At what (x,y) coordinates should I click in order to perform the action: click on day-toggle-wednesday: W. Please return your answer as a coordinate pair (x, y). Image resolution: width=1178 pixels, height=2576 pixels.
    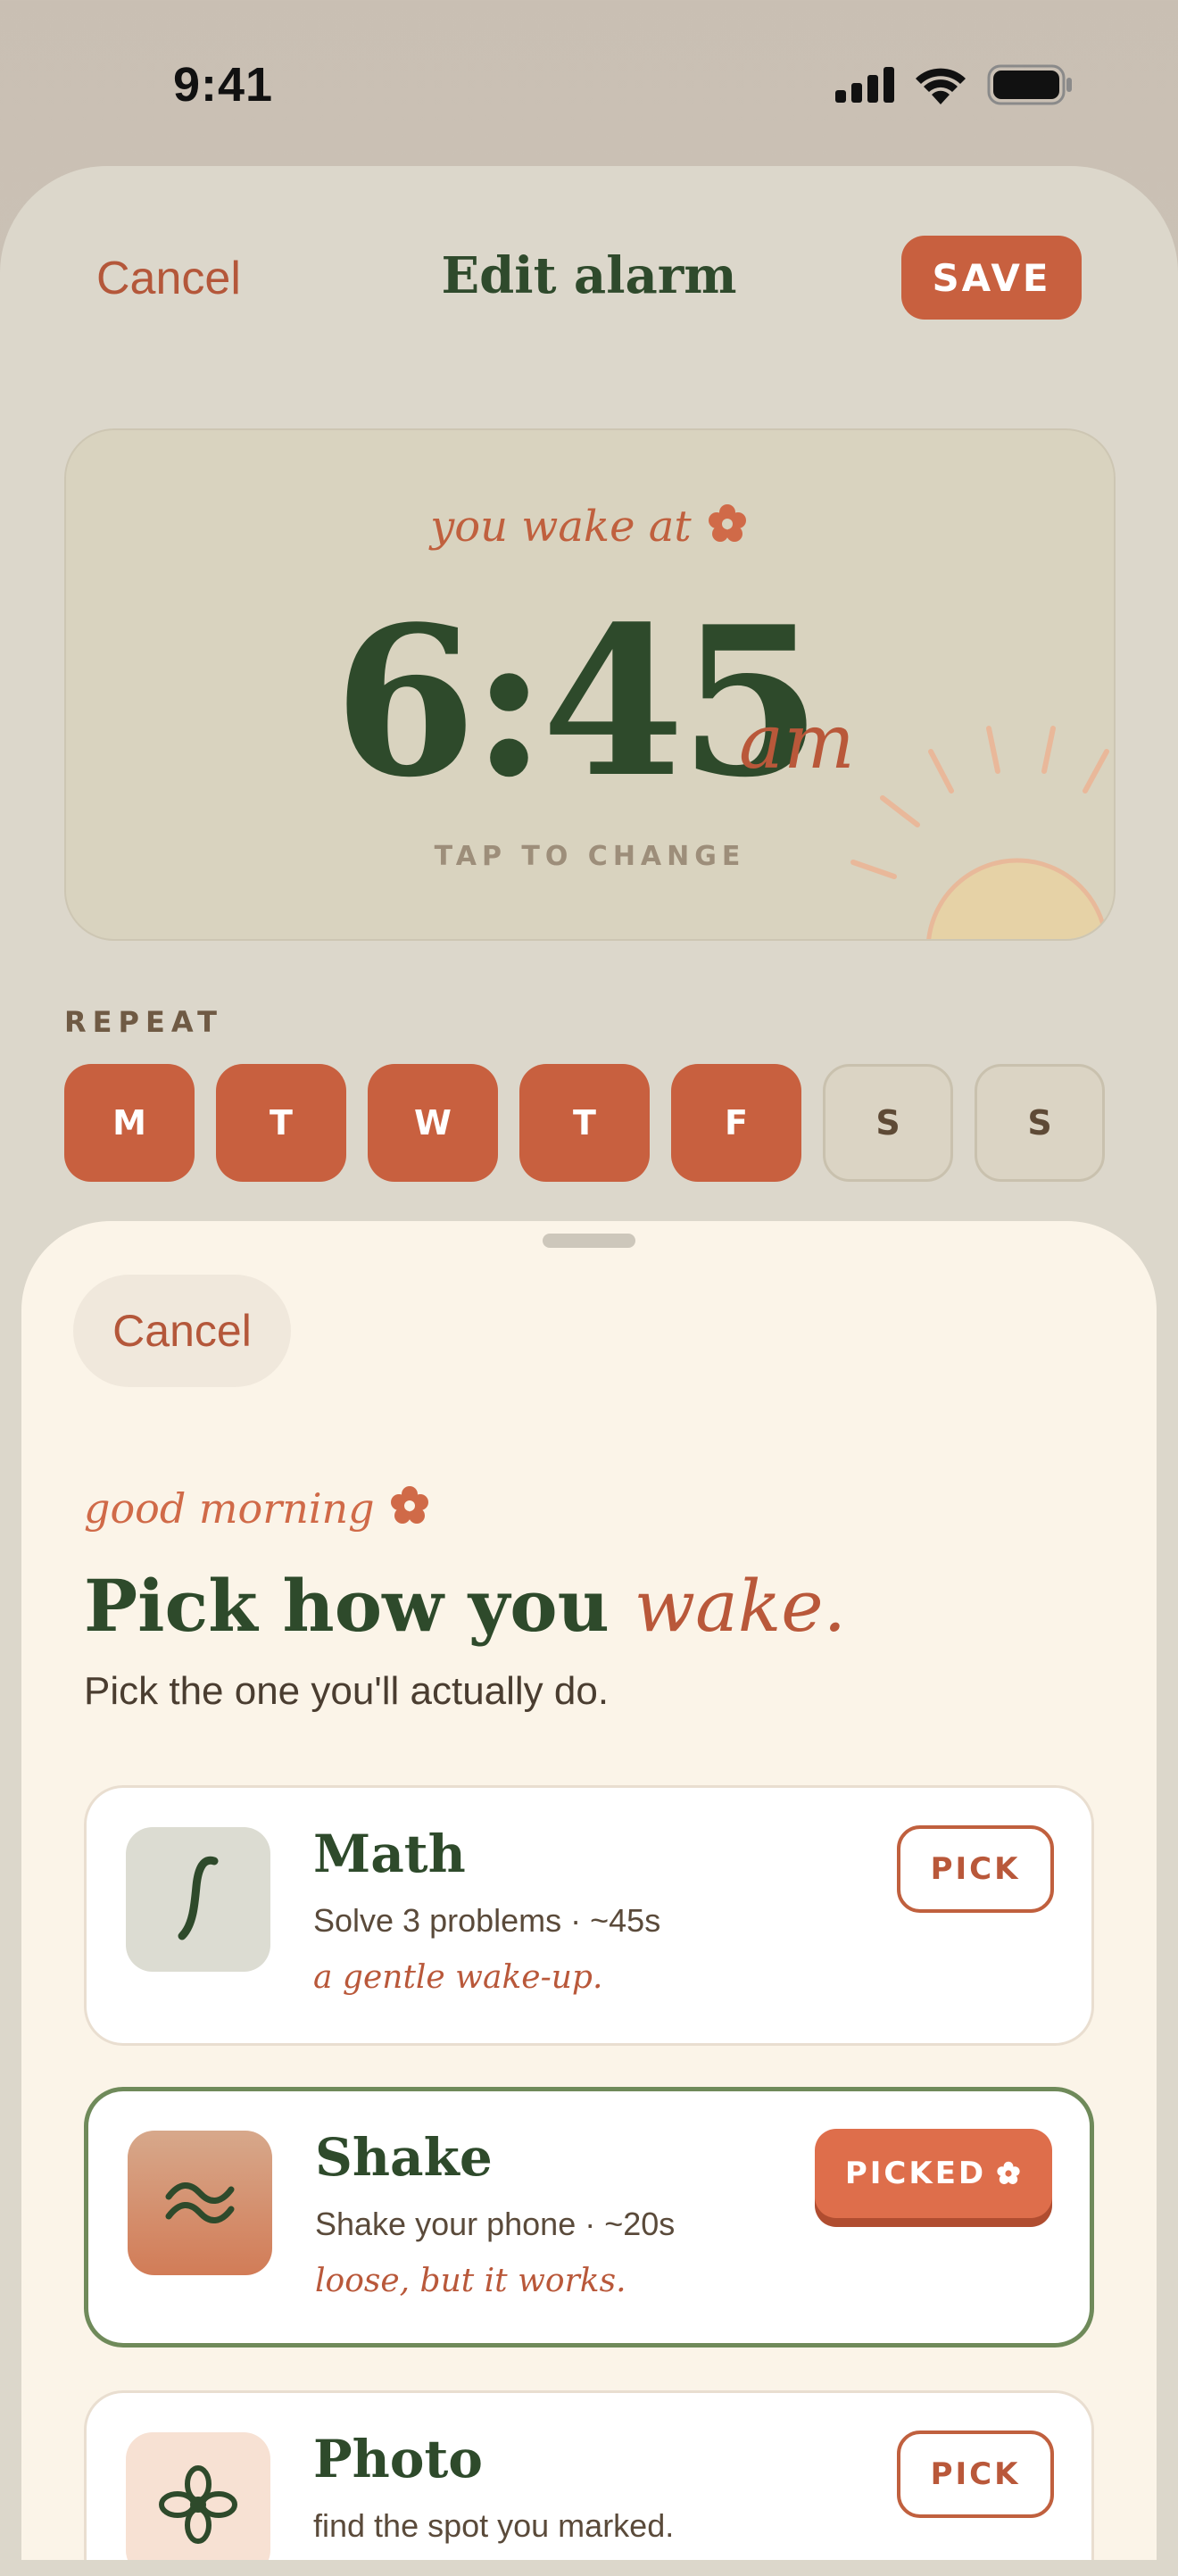
    Looking at the image, I should click on (433, 1123).